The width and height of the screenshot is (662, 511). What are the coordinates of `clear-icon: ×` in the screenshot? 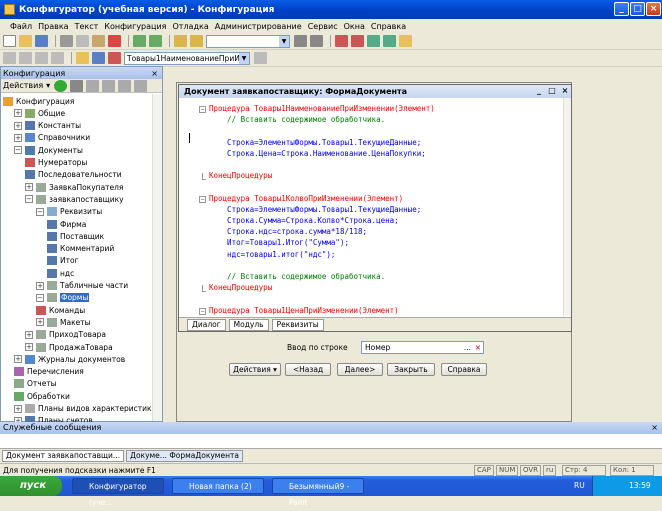 It's located at (478, 347).